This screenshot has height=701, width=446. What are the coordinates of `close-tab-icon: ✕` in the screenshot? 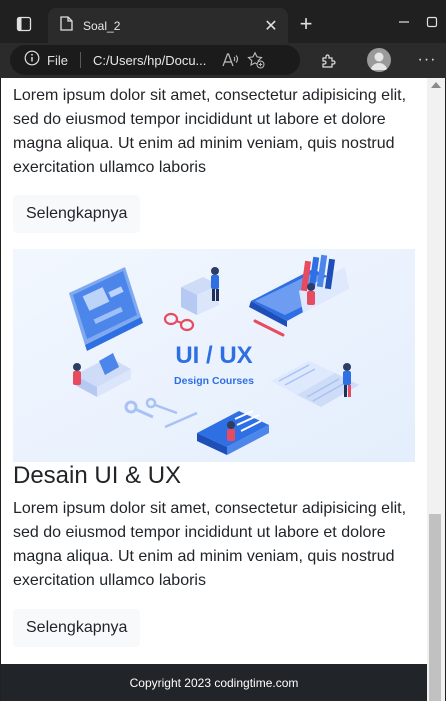 It's located at (271, 26).